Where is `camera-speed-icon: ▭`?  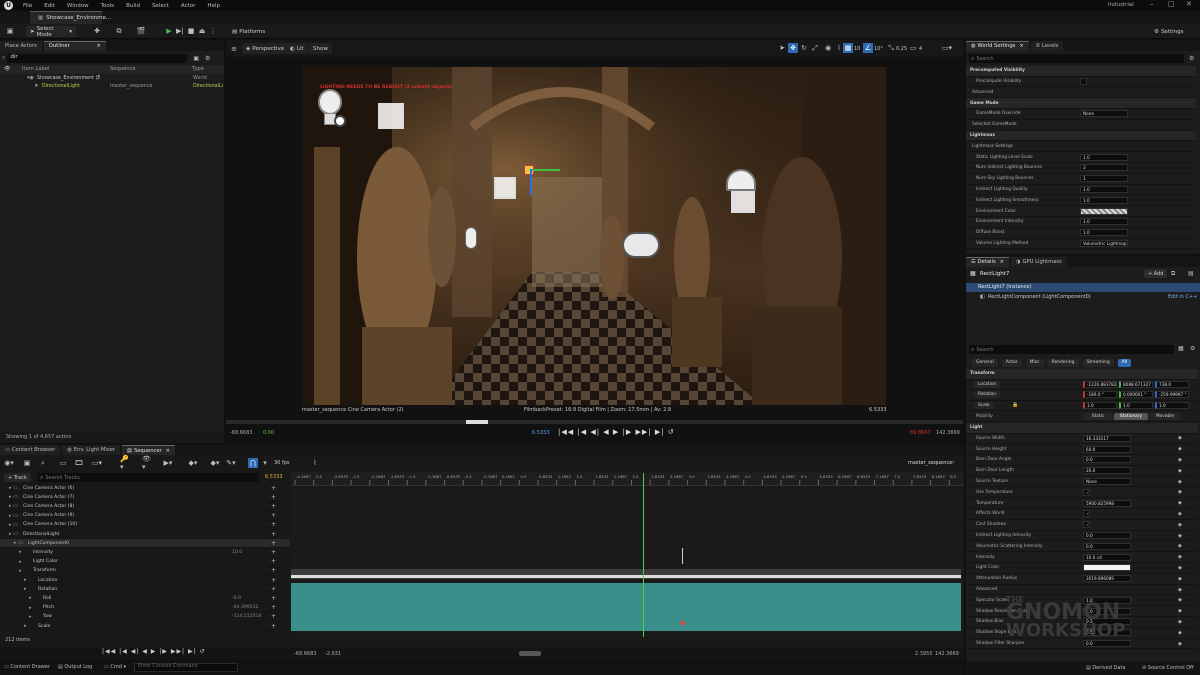 camera-speed-icon: ▭ is located at coordinates (913, 48).